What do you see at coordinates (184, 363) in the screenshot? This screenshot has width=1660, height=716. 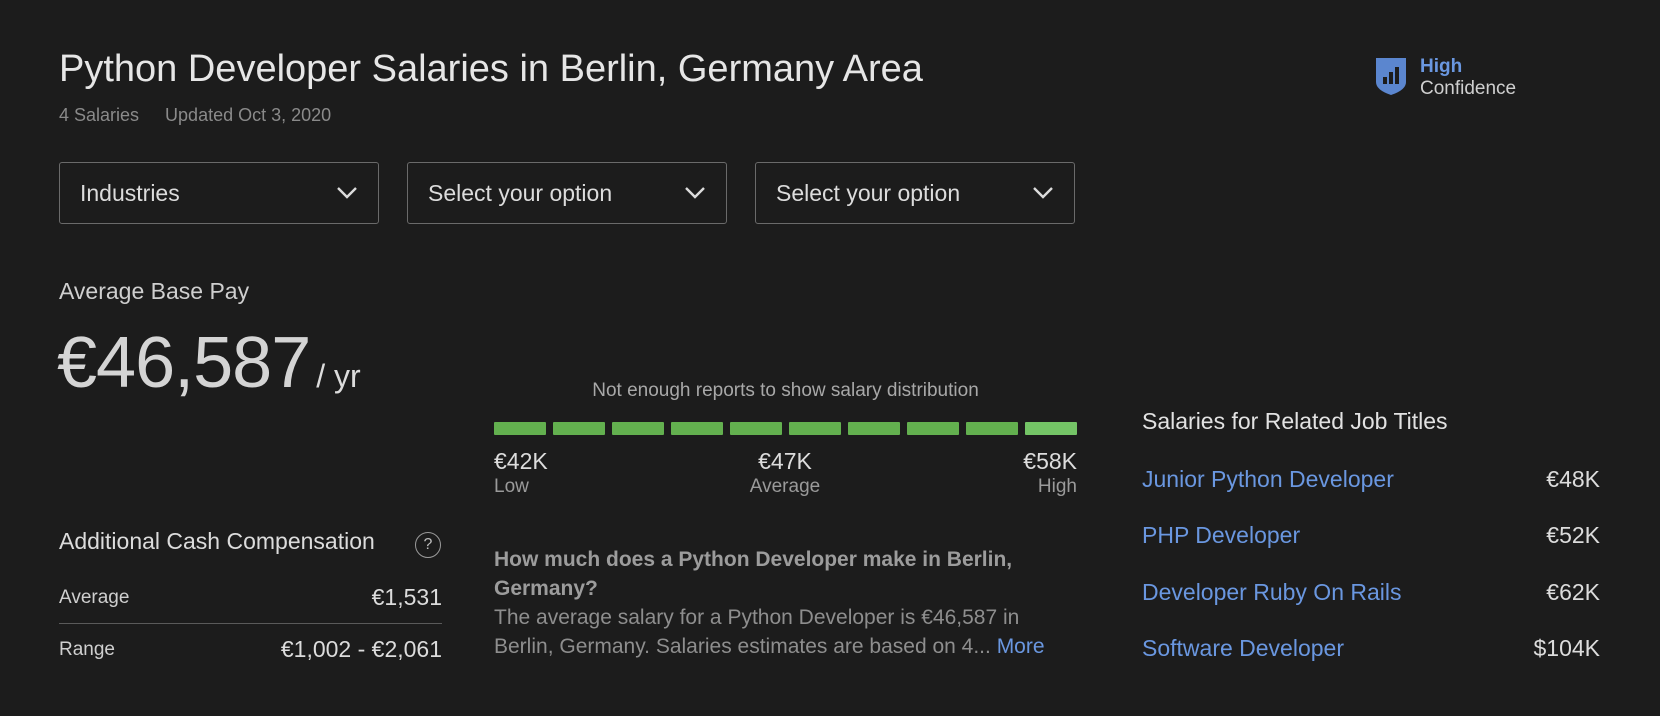 I see `base-pay-amount: €46,587` at bounding box center [184, 363].